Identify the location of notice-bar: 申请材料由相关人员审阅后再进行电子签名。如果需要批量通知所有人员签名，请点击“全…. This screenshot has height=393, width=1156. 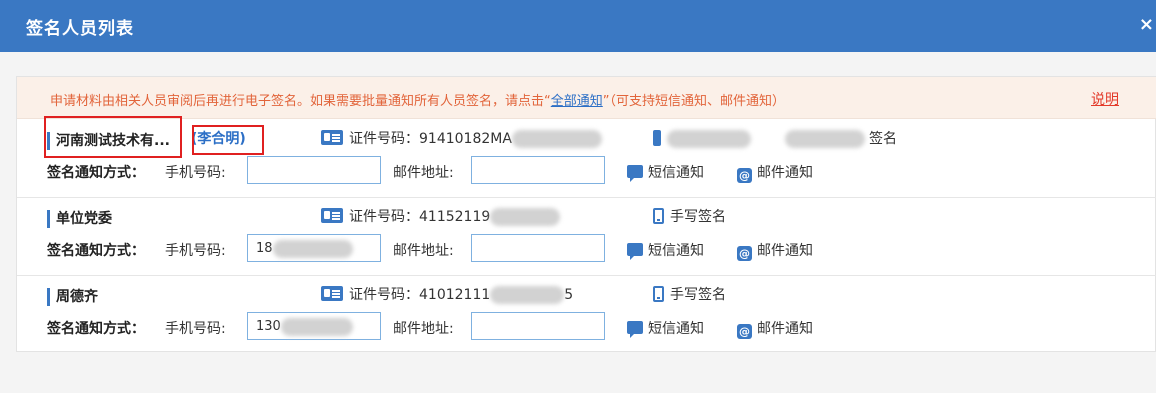
(586, 98).